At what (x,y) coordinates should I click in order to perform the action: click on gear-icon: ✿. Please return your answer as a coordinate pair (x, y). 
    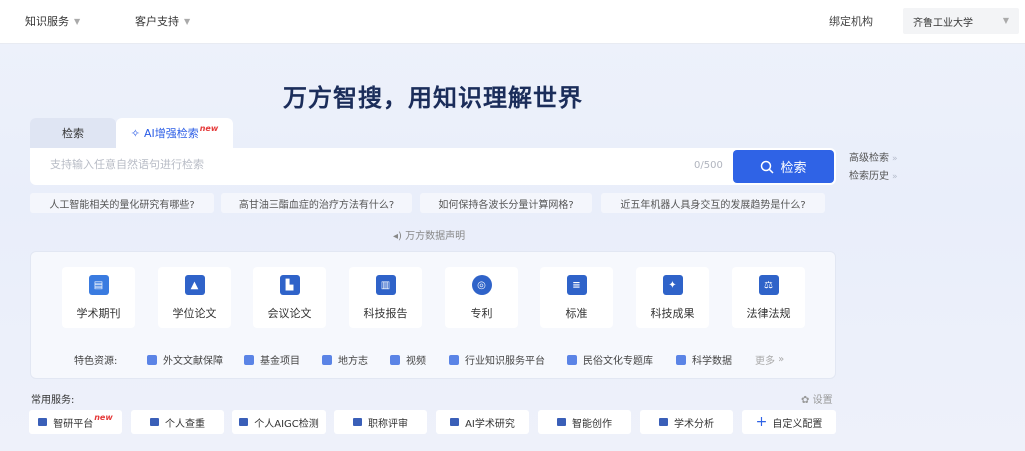
    Looking at the image, I should click on (805, 400).